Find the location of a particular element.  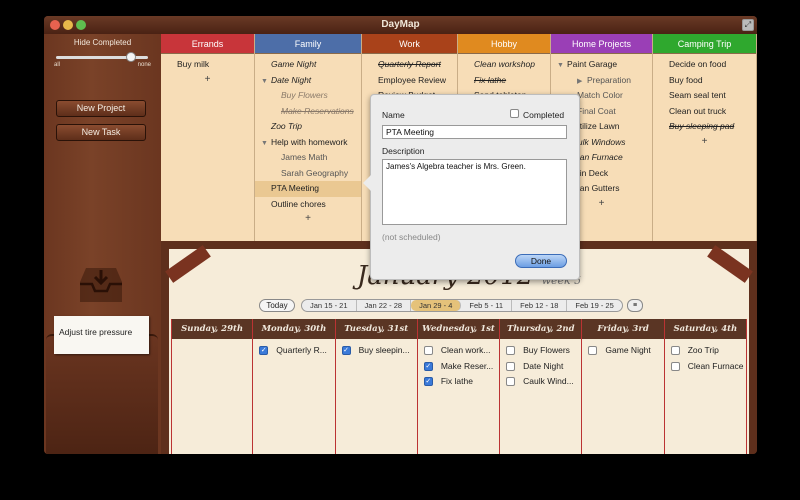

task-row: Employee Review is located at coordinates (409, 81).